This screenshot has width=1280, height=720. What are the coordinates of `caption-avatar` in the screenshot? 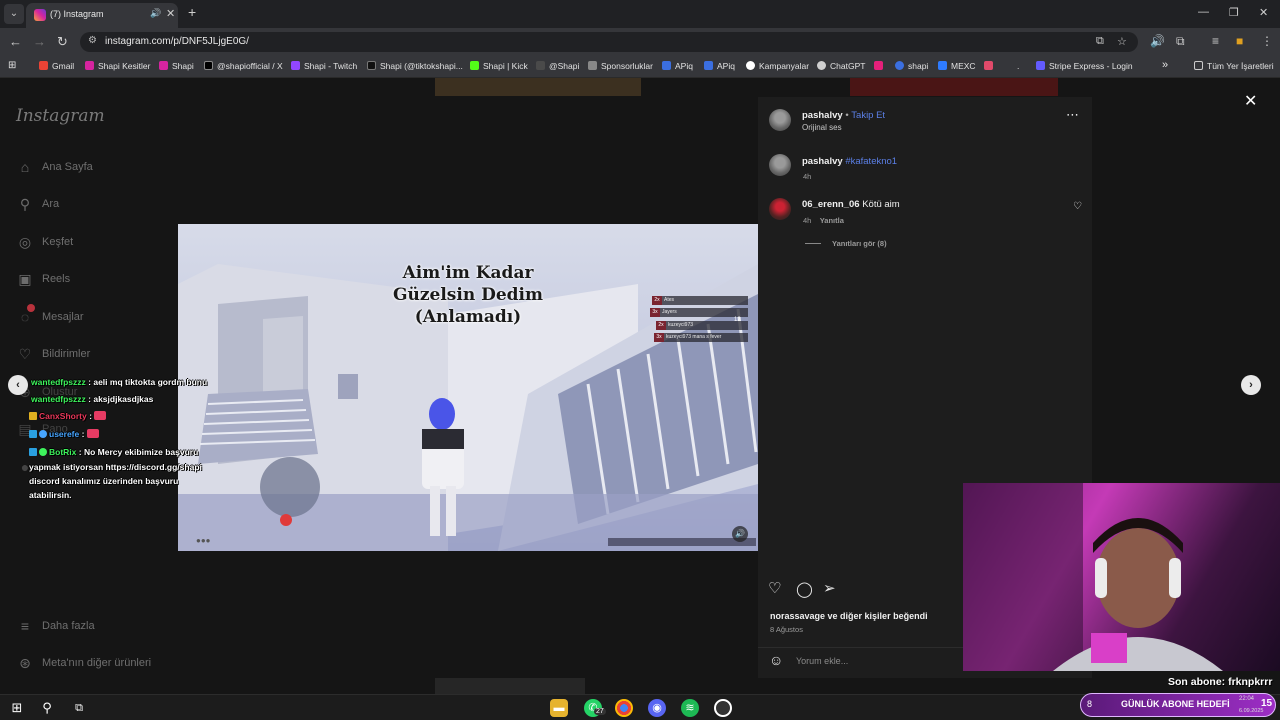 It's located at (780, 165).